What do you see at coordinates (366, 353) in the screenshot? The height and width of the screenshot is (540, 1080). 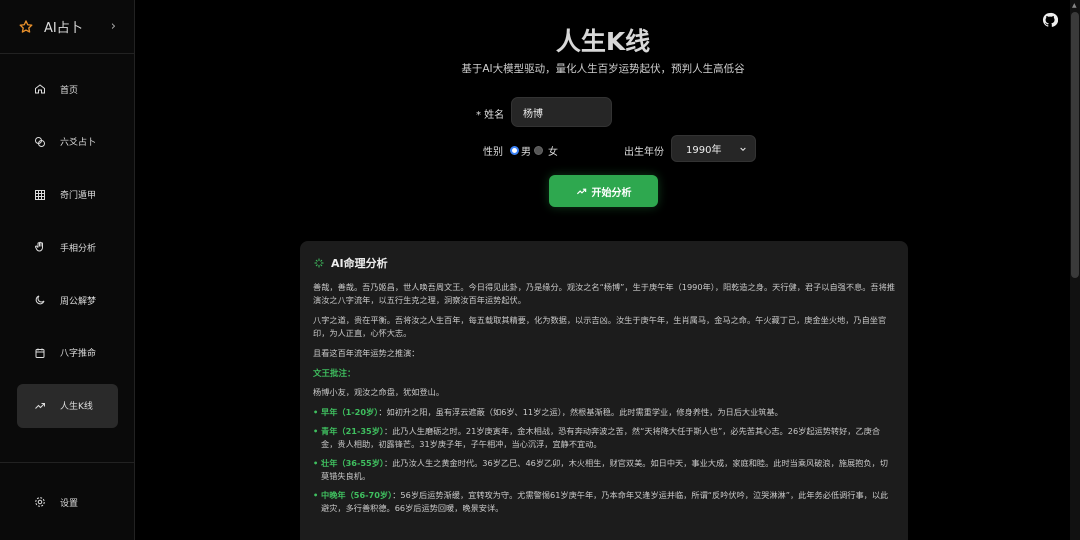 I see `result-paragraph: 且看这百年流年运势之推演：` at bounding box center [366, 353].